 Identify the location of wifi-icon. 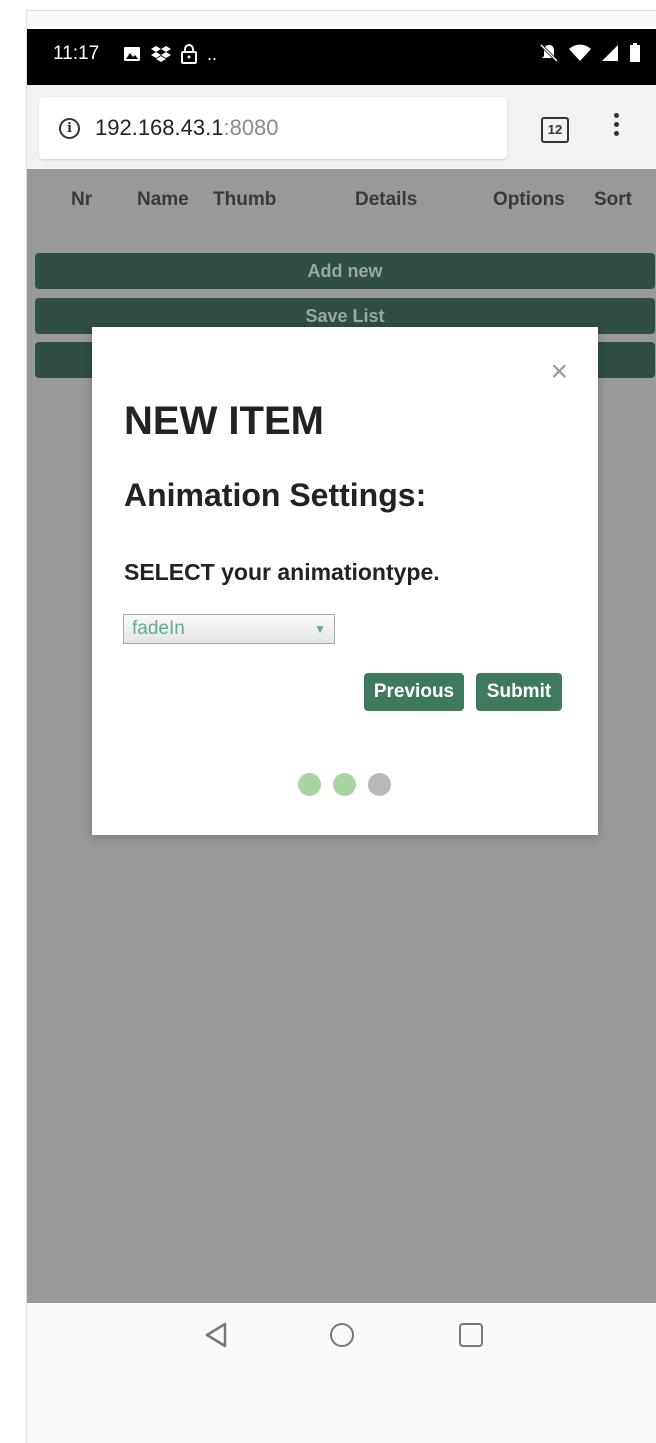
(580, 52).